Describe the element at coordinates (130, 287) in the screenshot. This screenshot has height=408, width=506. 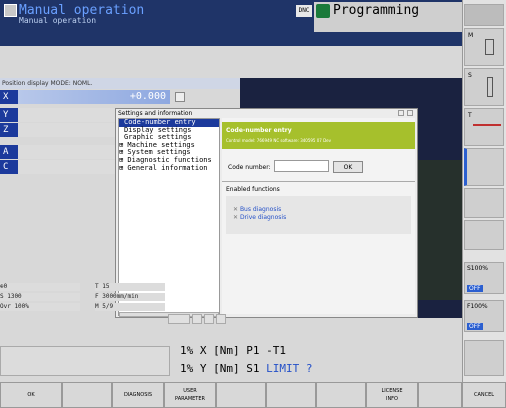
I see `tool-status-right: T 15` at that location.